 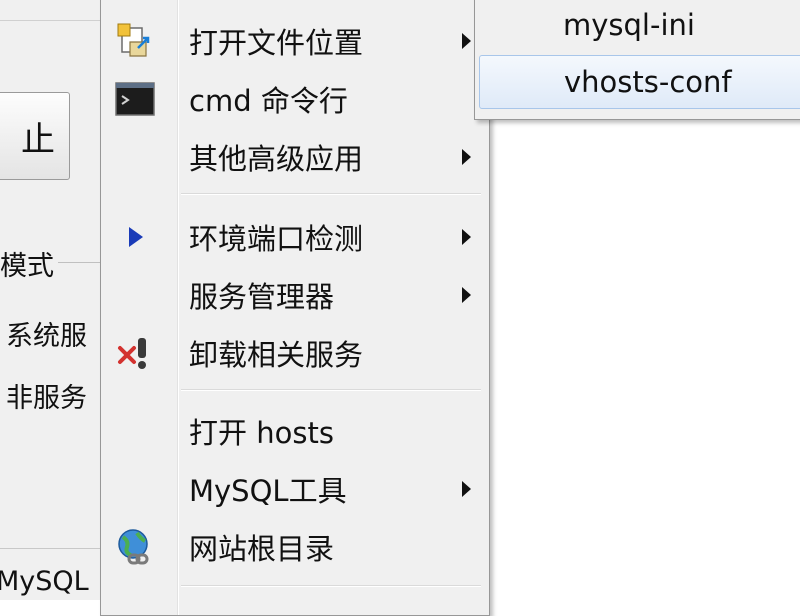 I want to click on background-window: 止 模式 系统服 非服务 MySQL, so click(x=56, y=300).